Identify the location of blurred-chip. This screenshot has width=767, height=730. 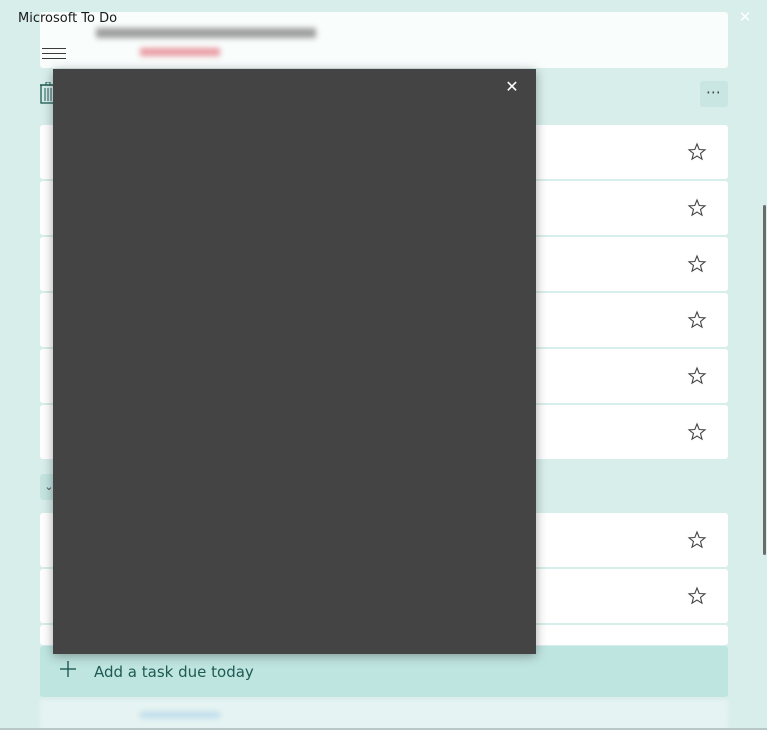
(180, 715).